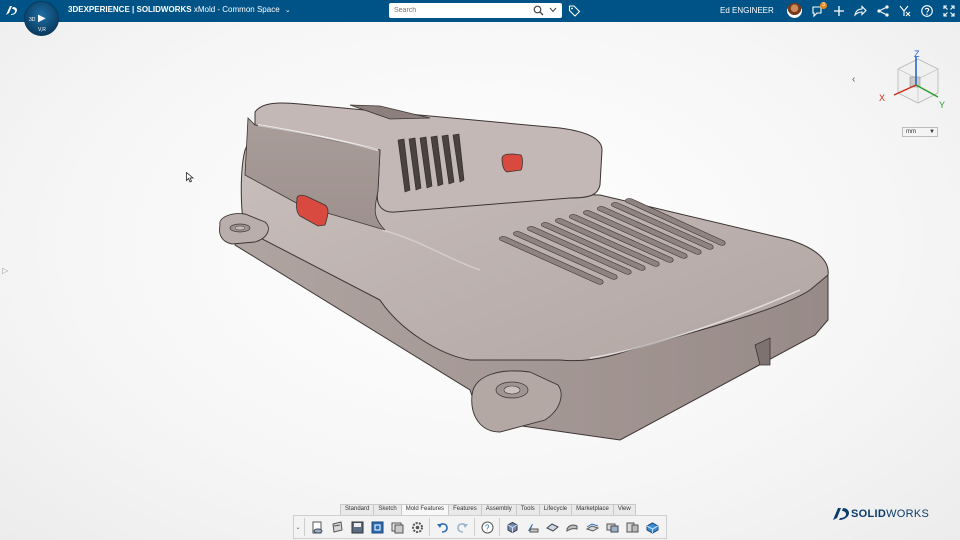  I want to click on compass-label-bottom: V,R, so click(42, 30).